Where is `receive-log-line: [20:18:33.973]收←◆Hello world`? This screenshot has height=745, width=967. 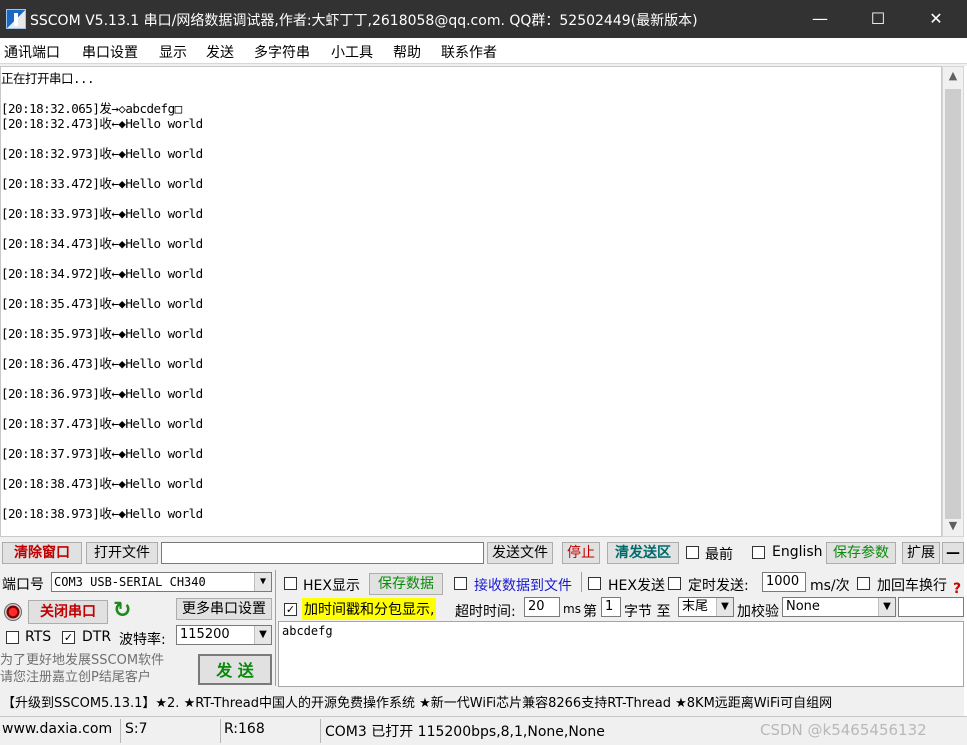 receive-log-line: [20:18:33.973]收←◆Hello world is located at coordinates (102, 213).